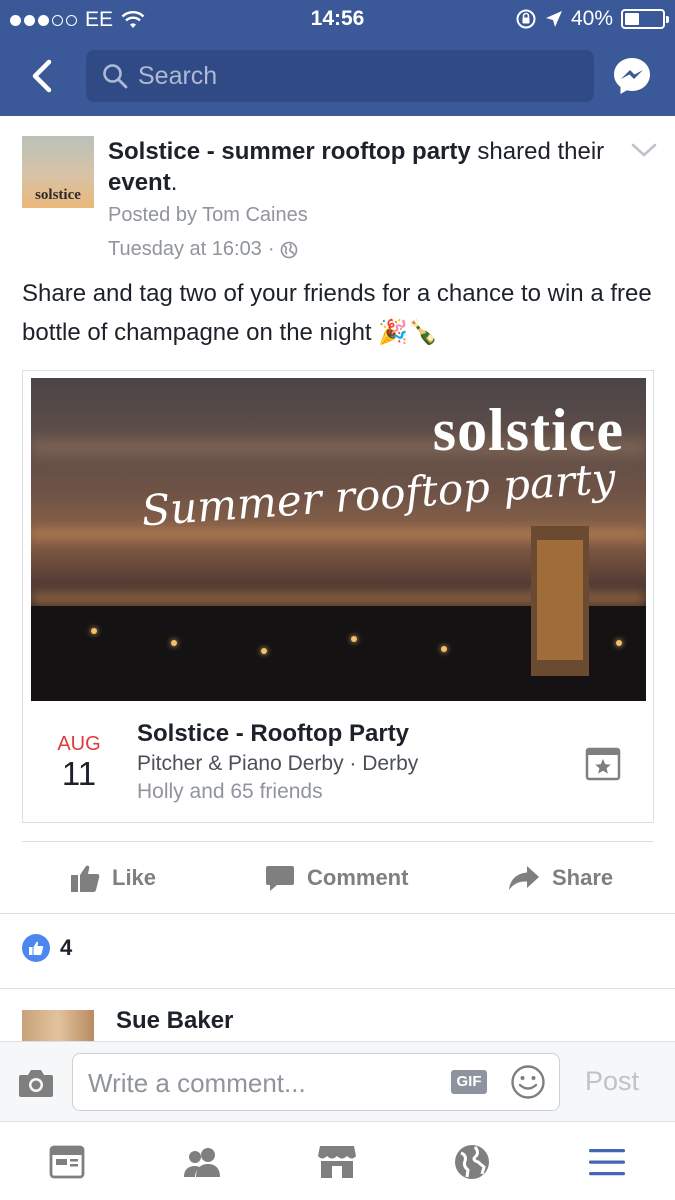 Image resolution: width=675 pixels, height=1200 pixels. I want to click on share-arrow-icon, so click(524, 878).